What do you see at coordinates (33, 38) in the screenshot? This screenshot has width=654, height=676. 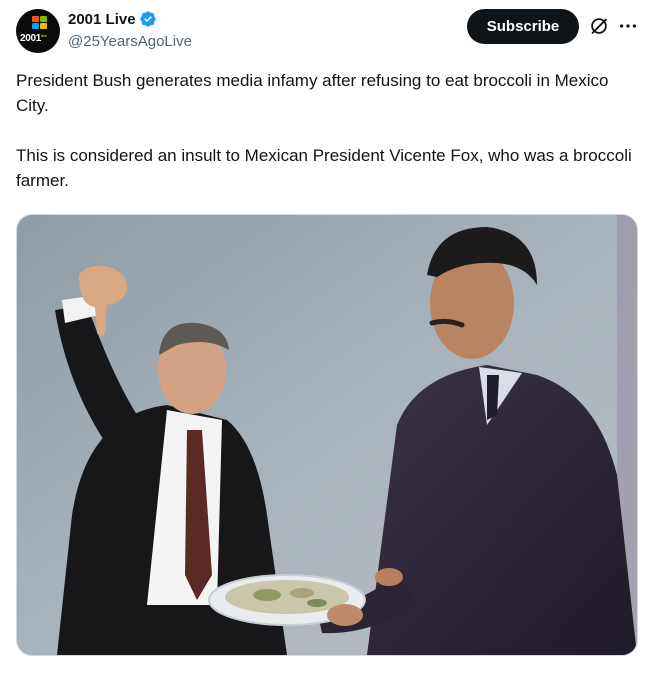 I see `avatar-year: 2001live` at bounding box center [33, 38].